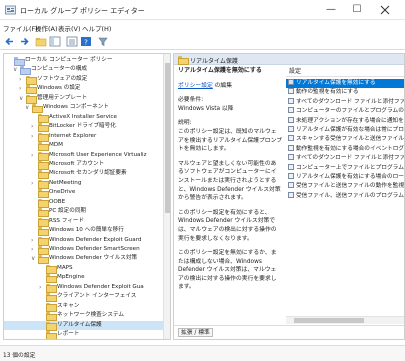 Image resolution: width=405 pixels, height=361 pixels. I want to click on tree-item: › Windows Defender Exploit Guard, so click(84, 241).